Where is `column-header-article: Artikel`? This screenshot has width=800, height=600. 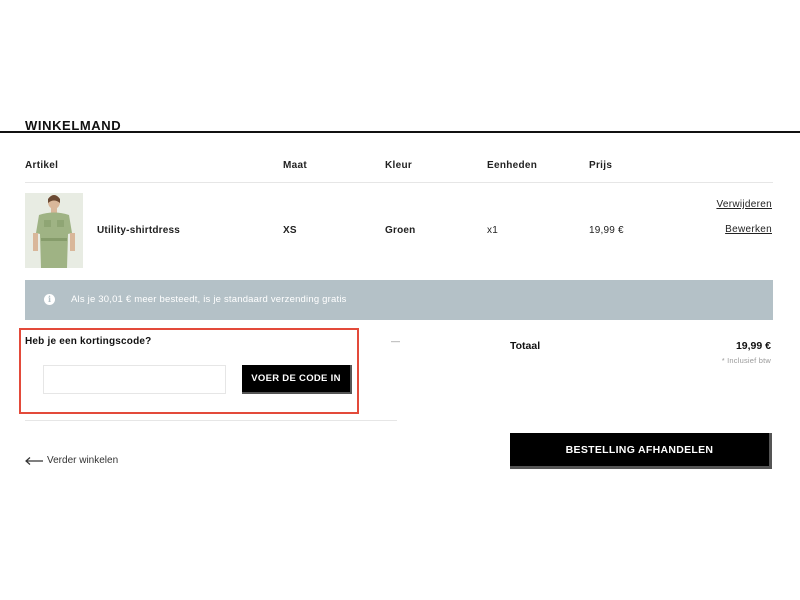 column-header-article: Artikel is located at coordinates (42, 165).